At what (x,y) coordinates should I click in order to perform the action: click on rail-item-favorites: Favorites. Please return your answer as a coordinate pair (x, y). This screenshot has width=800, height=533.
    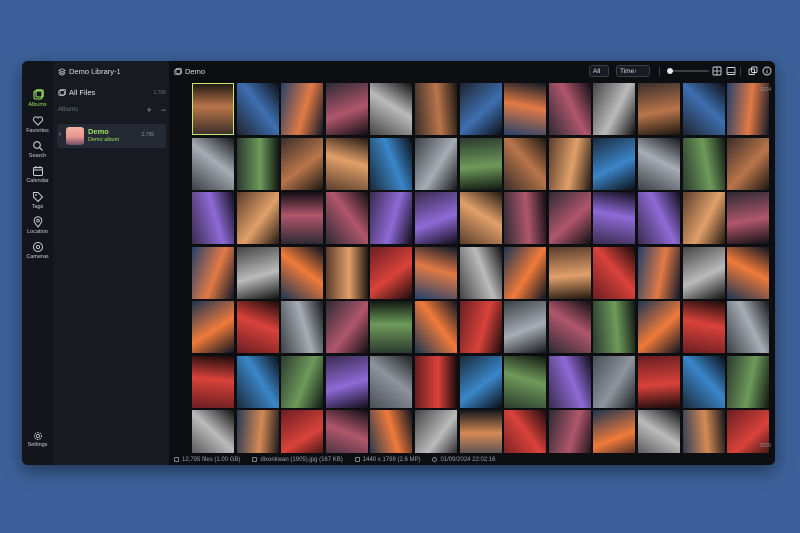
    Looking at the image, I should click on (37, 124).